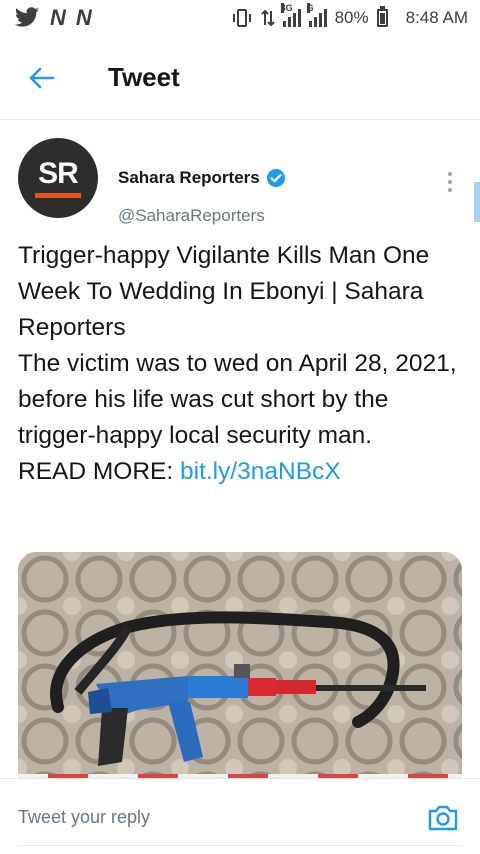 This screenshot has height=854, width=480. I want to click on back-button, so click(42, 78).